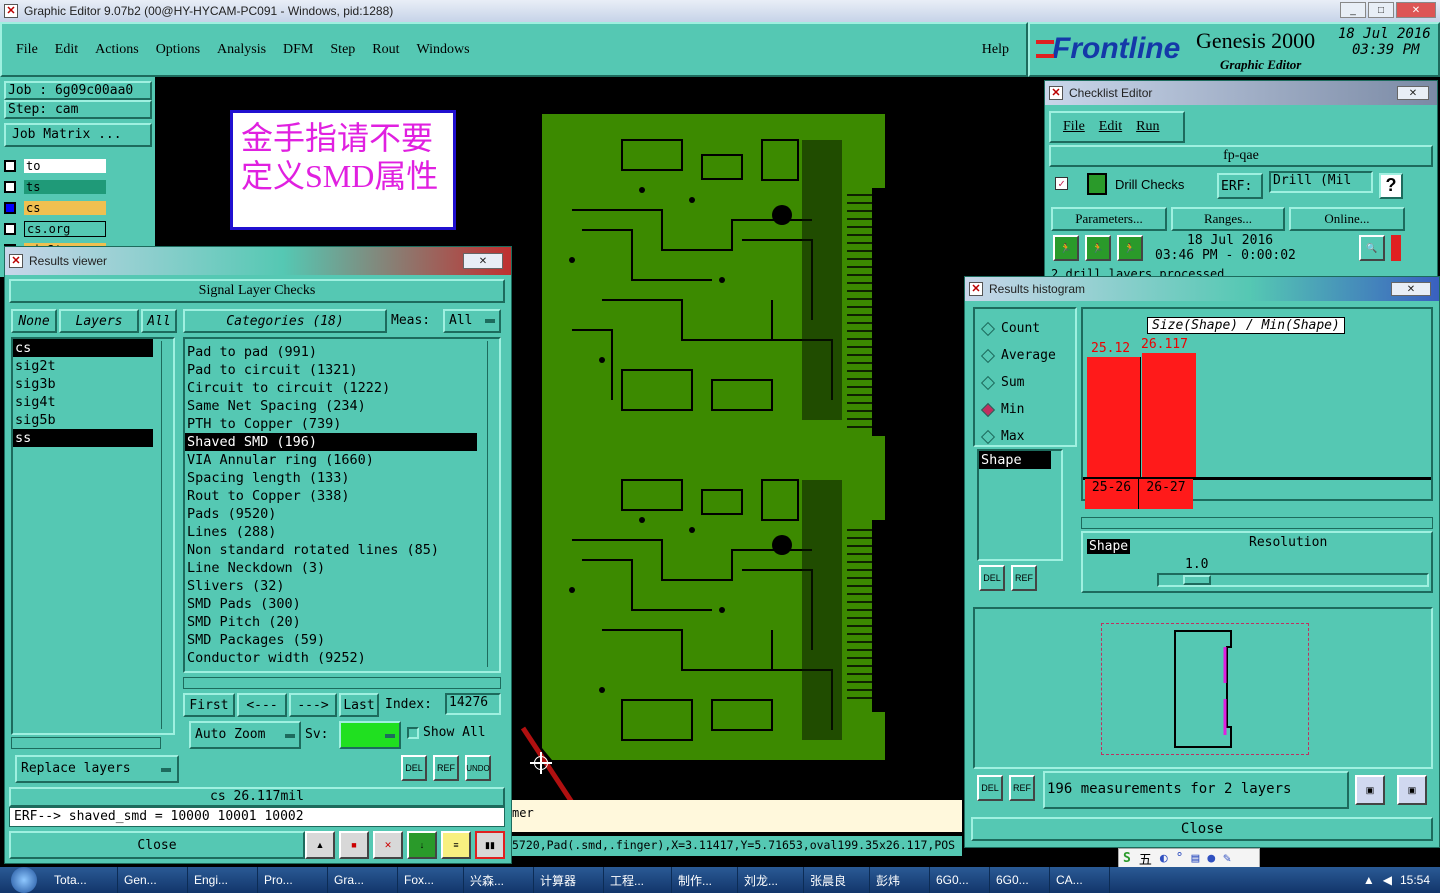  What do you see at coordinates (245, 735) in the screenshot?
I see `auto-zoom-select: Auto Zoom` at bounding box center [245, 735].